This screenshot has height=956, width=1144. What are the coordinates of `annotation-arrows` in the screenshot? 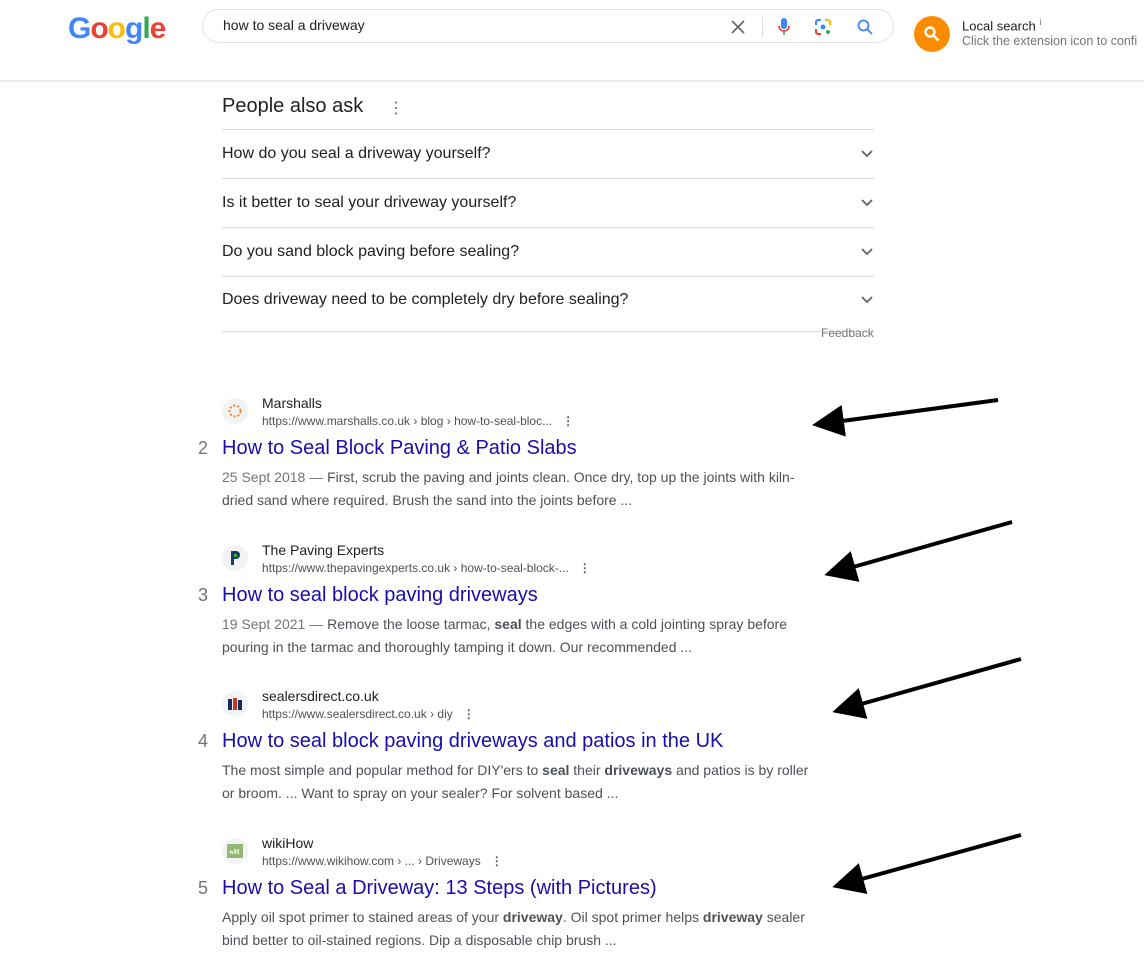 It's located at (917, 646).